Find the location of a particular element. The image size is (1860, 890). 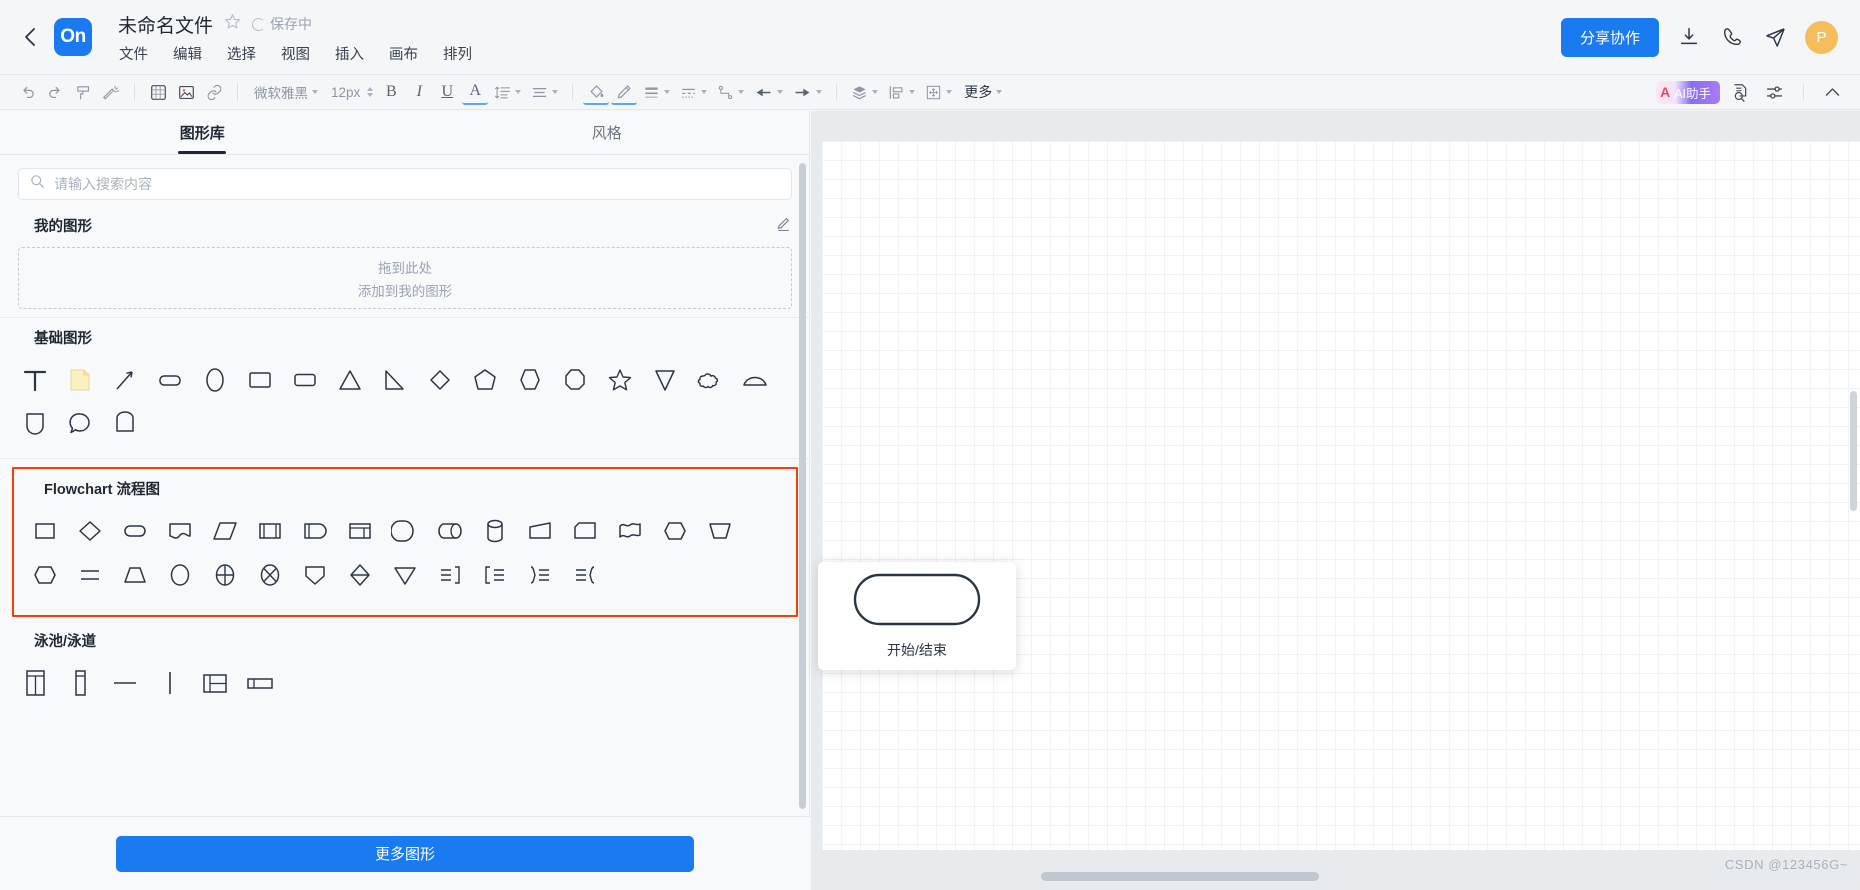

shape-cloud is located at coordinates (709, 380).